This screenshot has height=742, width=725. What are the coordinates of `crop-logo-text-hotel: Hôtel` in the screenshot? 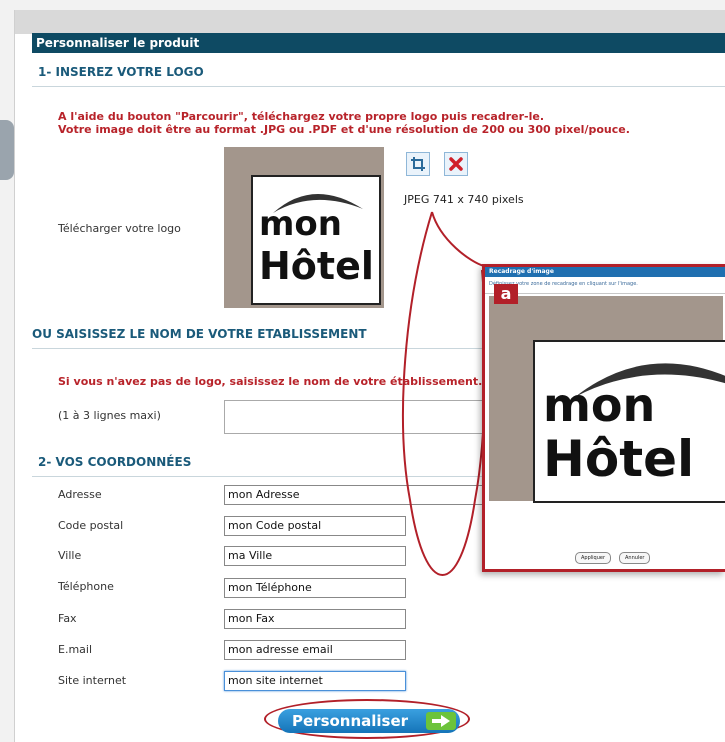 It's located at (619, 459).